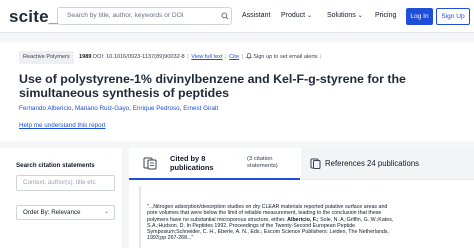 Image resolution: width=474 pixels, height=248 pixels. Describe the element at coordinates (55, 165) in the screenshot. I see `sidebar-title: Search citation statements` at that location.